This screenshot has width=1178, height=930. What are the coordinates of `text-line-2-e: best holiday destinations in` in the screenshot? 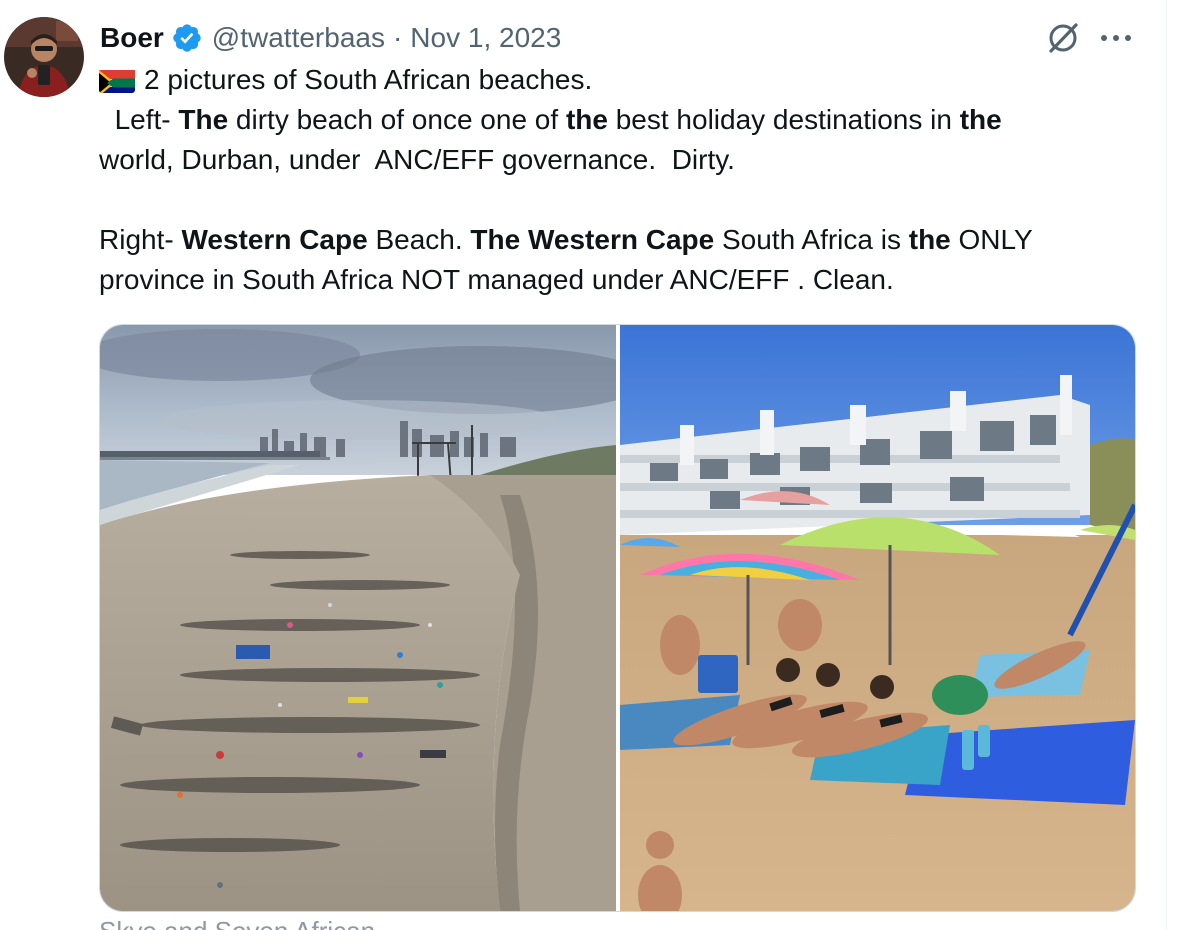 It's located at (783, 119).